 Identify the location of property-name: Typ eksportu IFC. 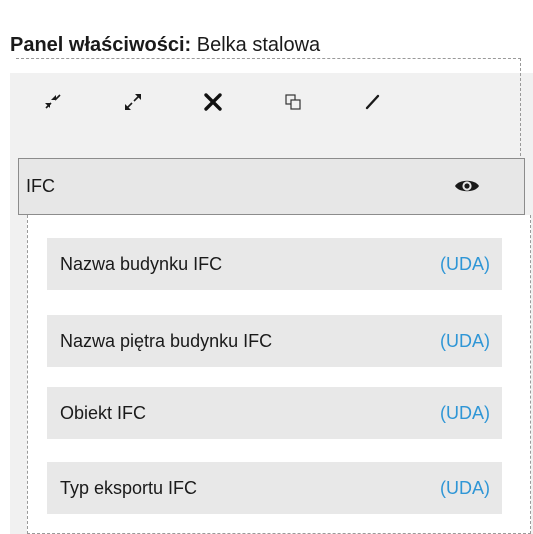
(129, 488).